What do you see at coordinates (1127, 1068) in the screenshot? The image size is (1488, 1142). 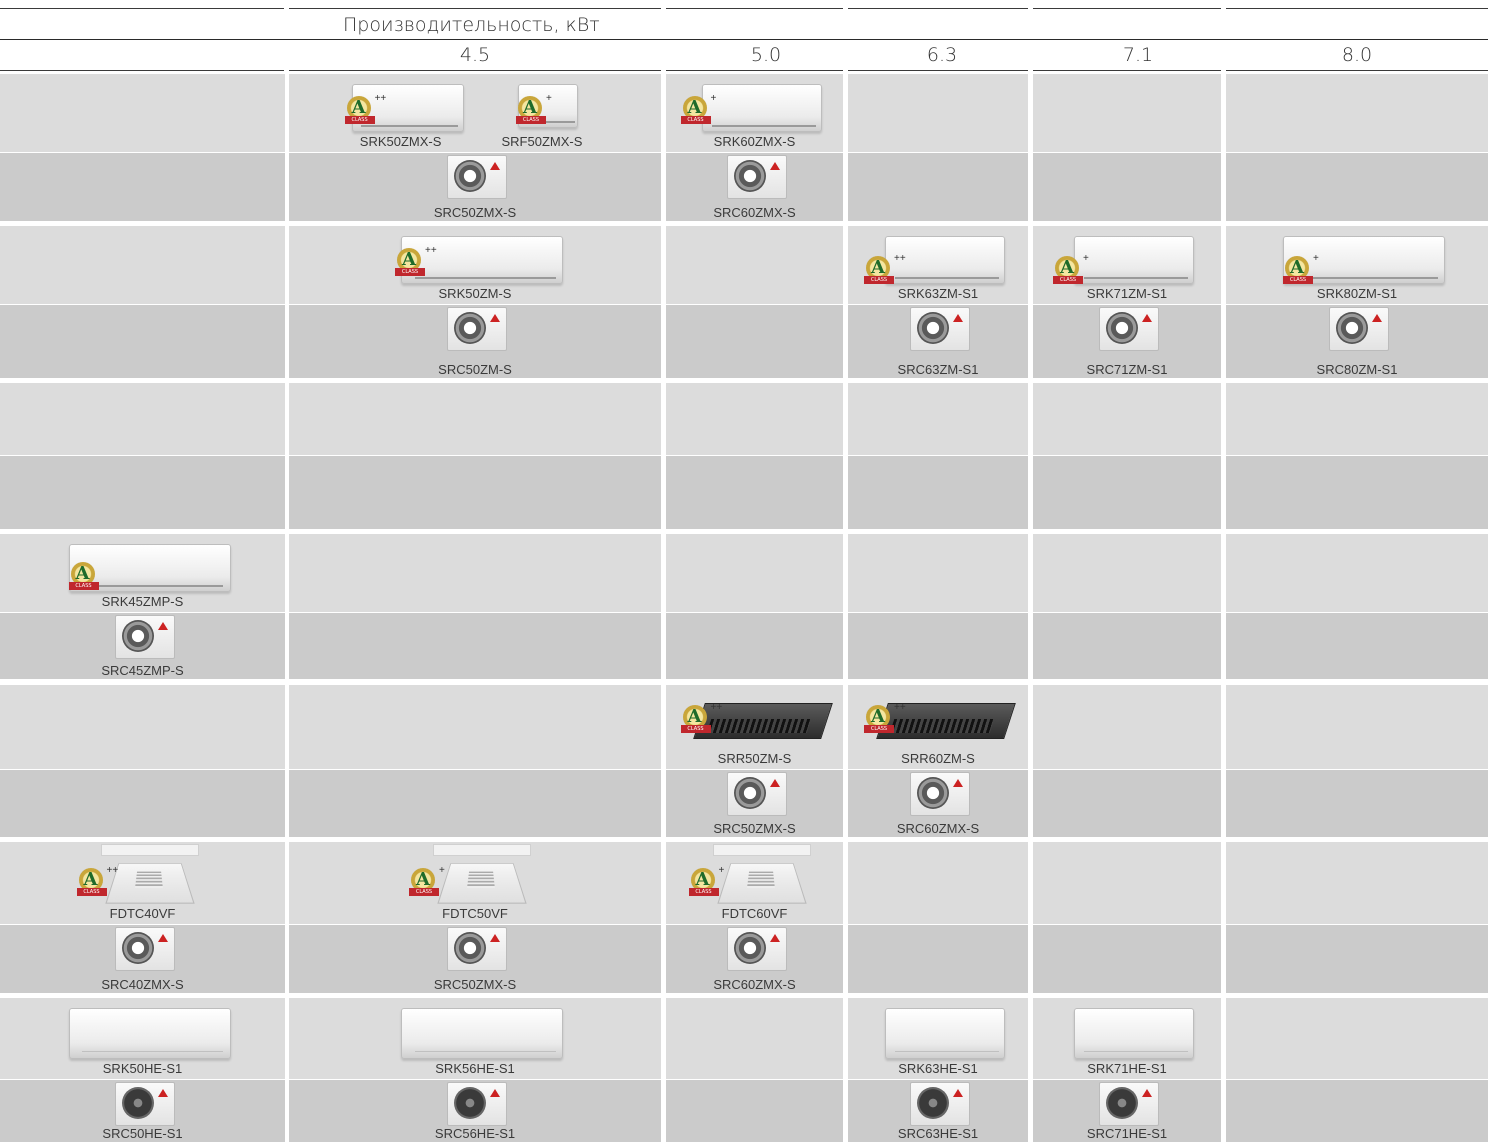 I see `model-label: SRK71HE-S1` at bounding box center [1127, 1068].